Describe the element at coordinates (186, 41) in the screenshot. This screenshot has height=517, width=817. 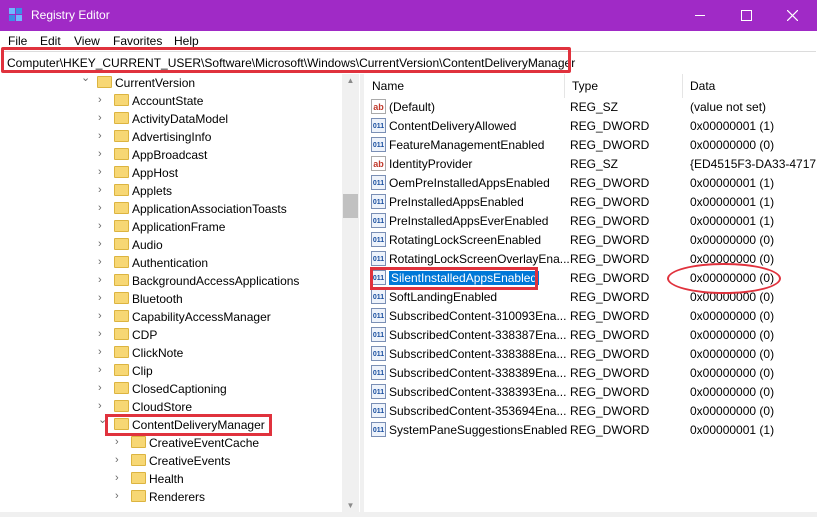
I see `menu-help: Help` at that location.